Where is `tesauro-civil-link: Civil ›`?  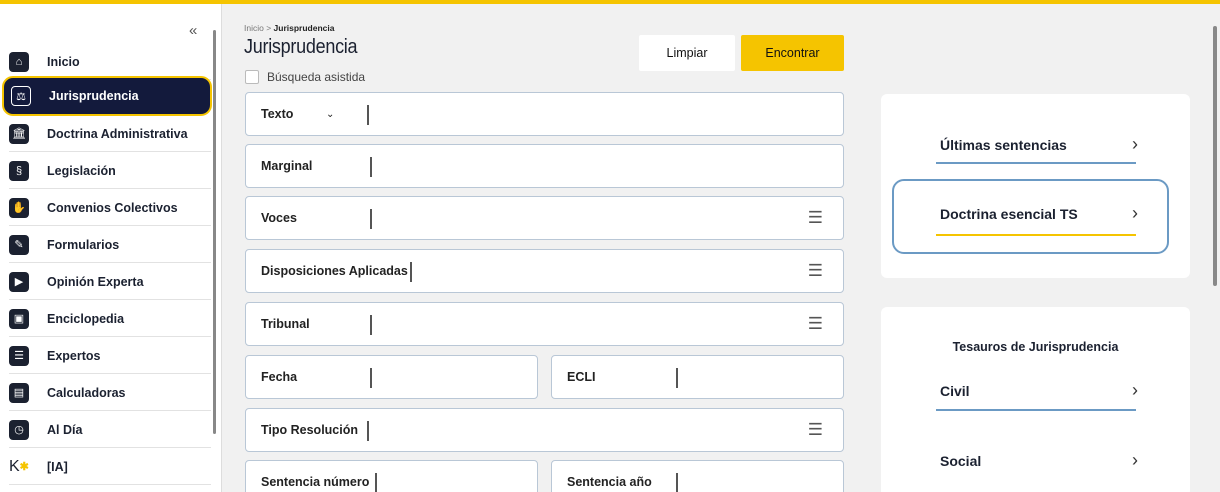 tesauro-civil-link: Civil › is located at coordinates (1039, 390).